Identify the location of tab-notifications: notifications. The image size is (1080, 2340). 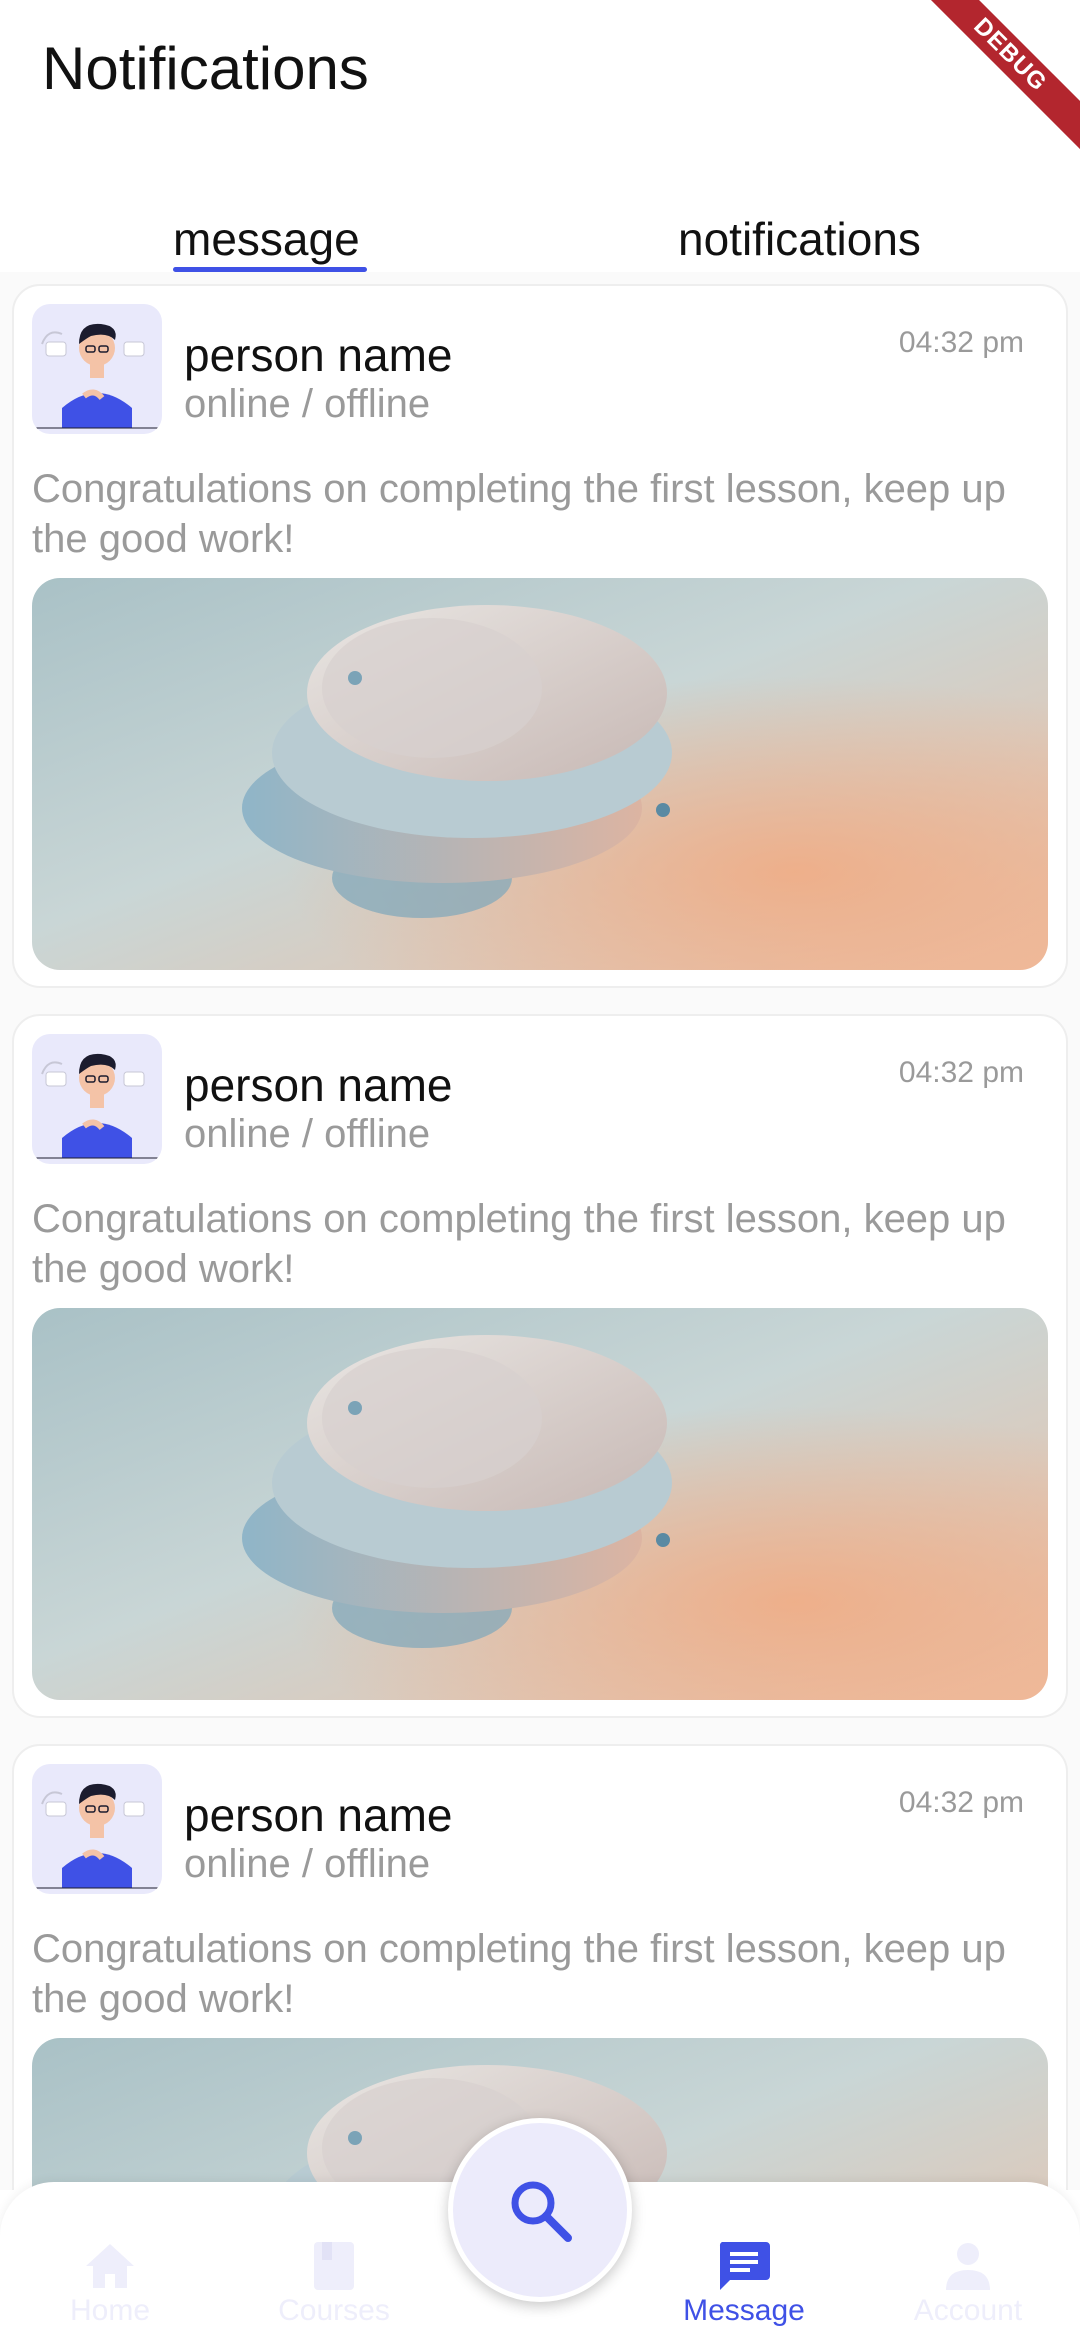
(799, 239).